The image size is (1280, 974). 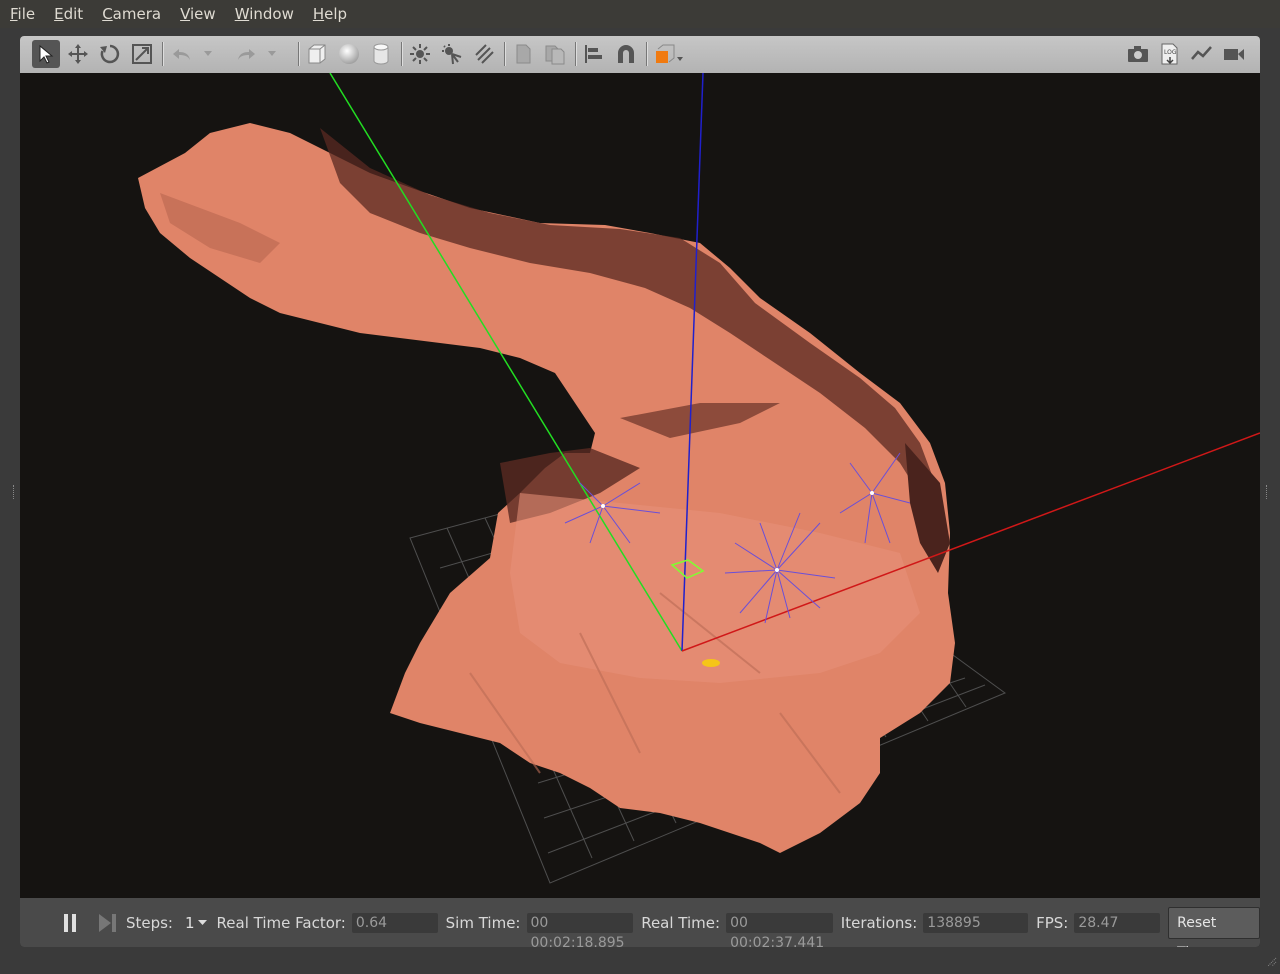 I want to click on left-splitter-handle, so click(x=14, y=492).